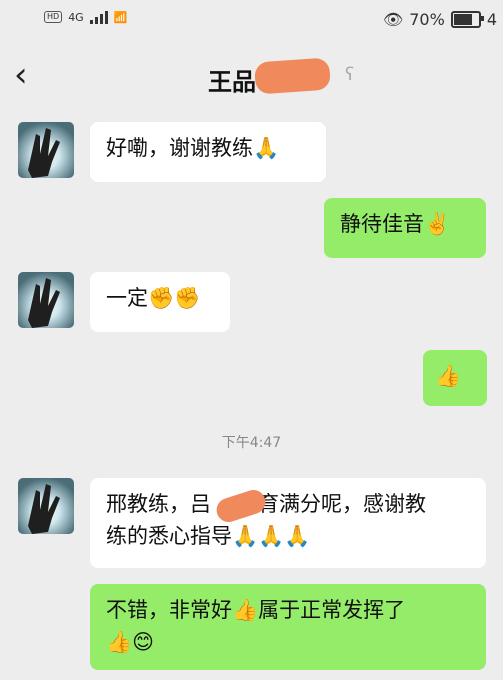 This screenshot has height=680, width=503. I want to click on message-bubble: 好嘞，谢谢教练🙏, so click(208, 152).